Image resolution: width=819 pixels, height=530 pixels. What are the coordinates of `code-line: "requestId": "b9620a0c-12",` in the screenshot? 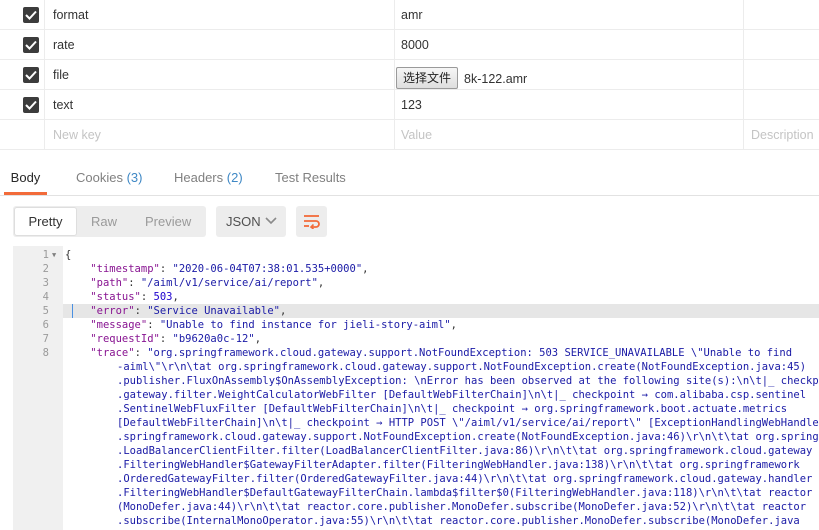 It's located at (176, 339).